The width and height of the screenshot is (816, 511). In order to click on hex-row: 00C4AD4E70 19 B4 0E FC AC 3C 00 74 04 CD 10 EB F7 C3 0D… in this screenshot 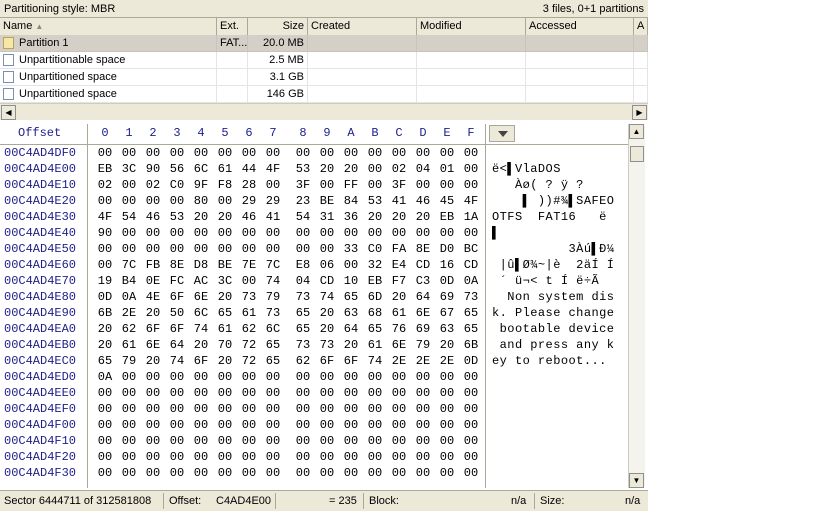, I will do `click(314, 281)`.